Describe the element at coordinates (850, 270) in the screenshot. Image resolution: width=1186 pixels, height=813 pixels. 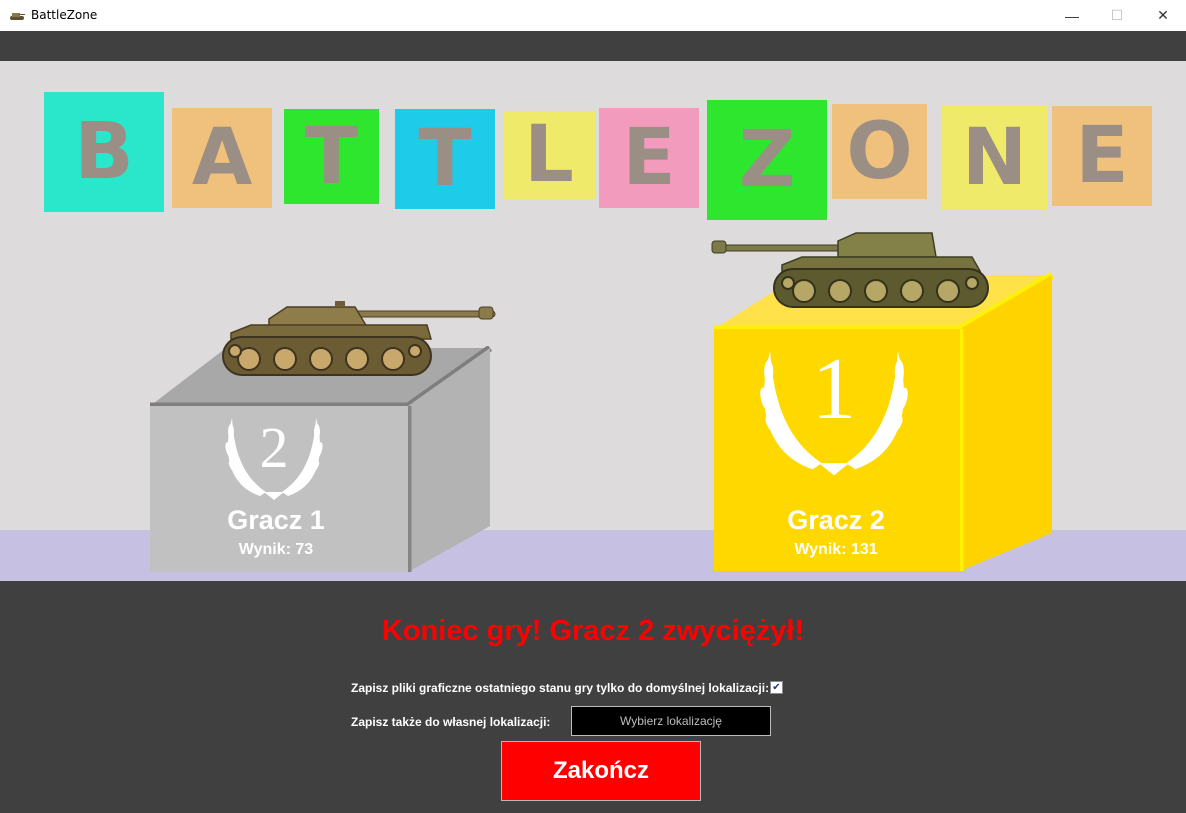
I see `tank-first-place` at that location.